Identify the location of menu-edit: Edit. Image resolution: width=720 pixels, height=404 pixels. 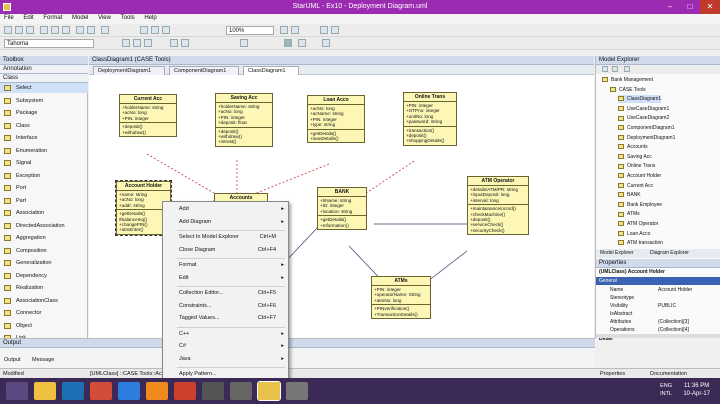
(28, 18).